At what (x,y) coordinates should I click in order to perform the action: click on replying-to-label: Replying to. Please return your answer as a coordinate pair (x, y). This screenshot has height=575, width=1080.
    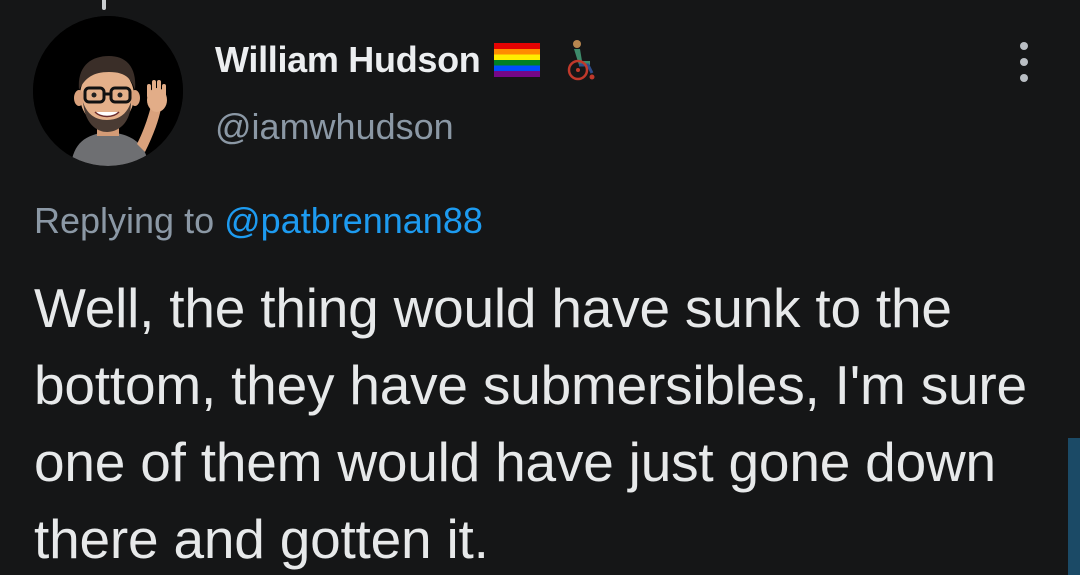
    Looking at the image, I should click on (124, 220).